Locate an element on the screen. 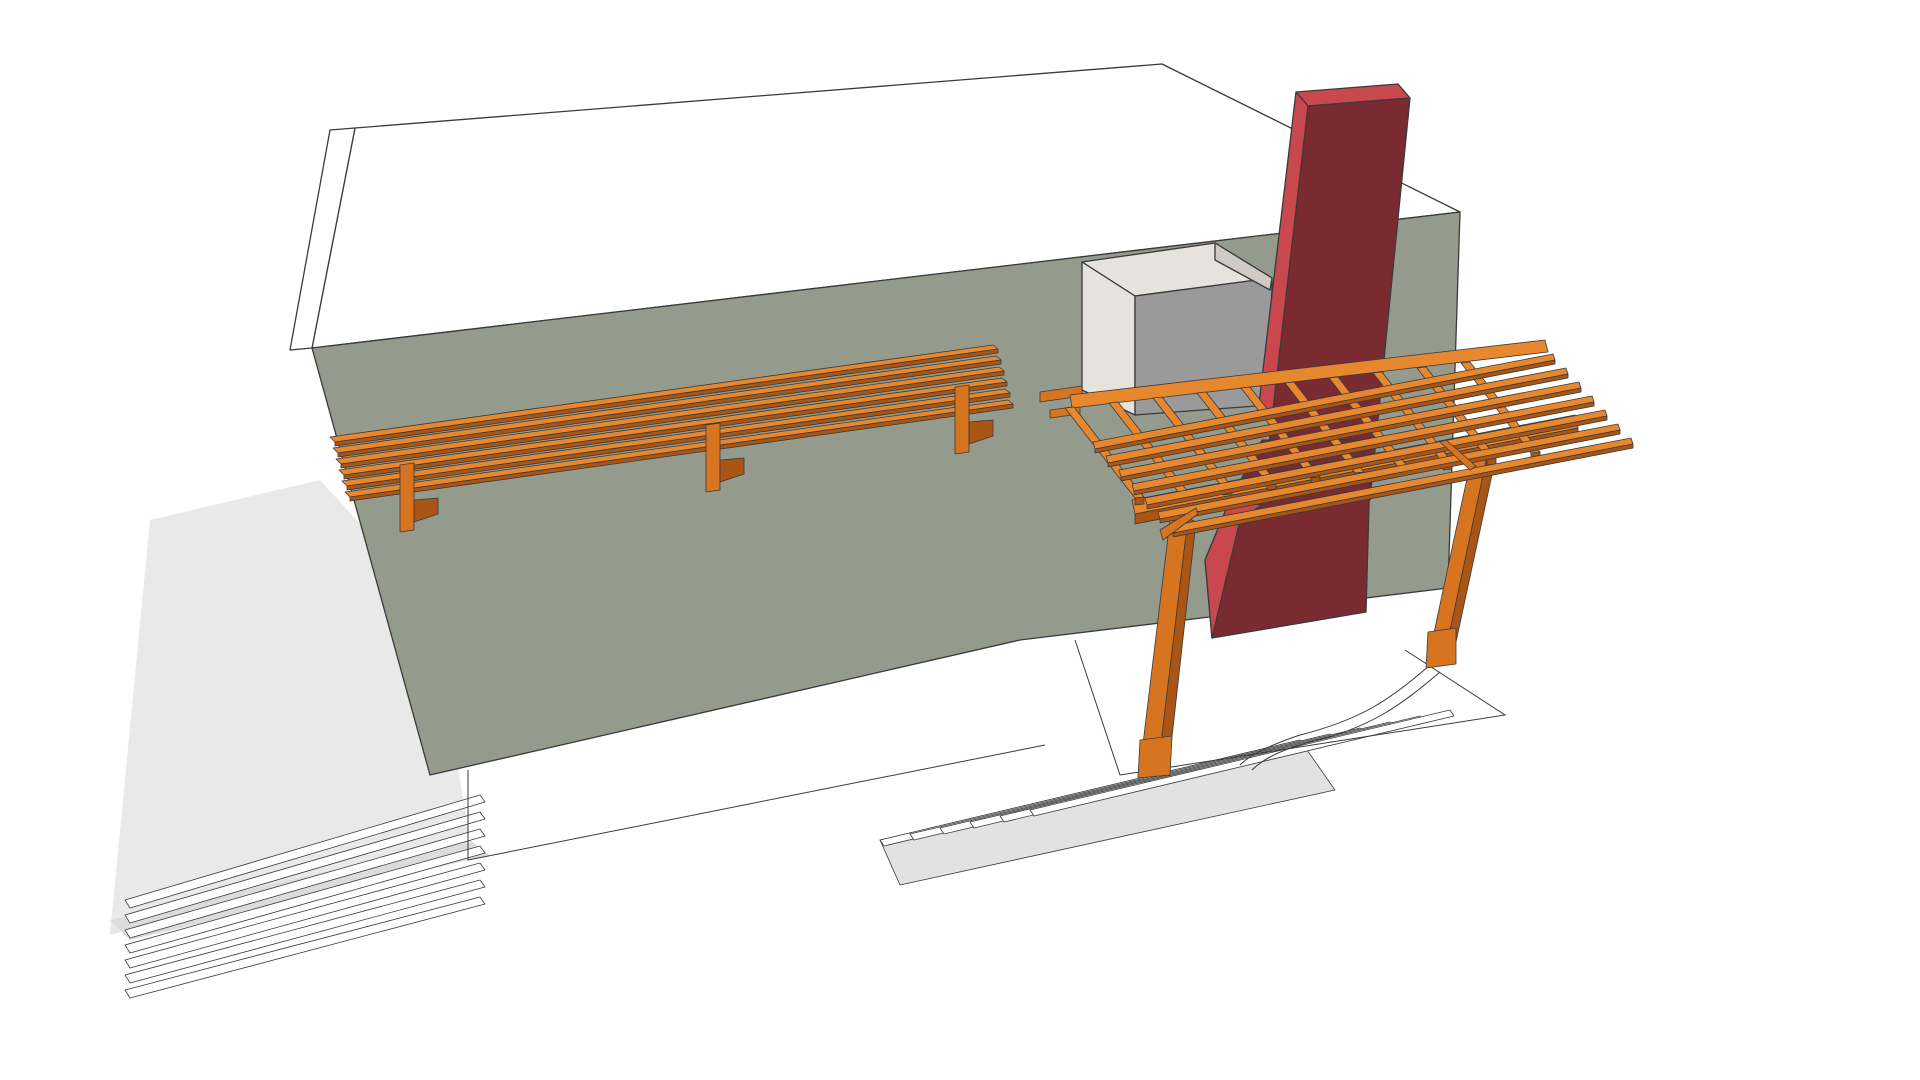 The height and width of the screenshot is (1080, 1920). shadow-area is located at coordinates (1107, 812).